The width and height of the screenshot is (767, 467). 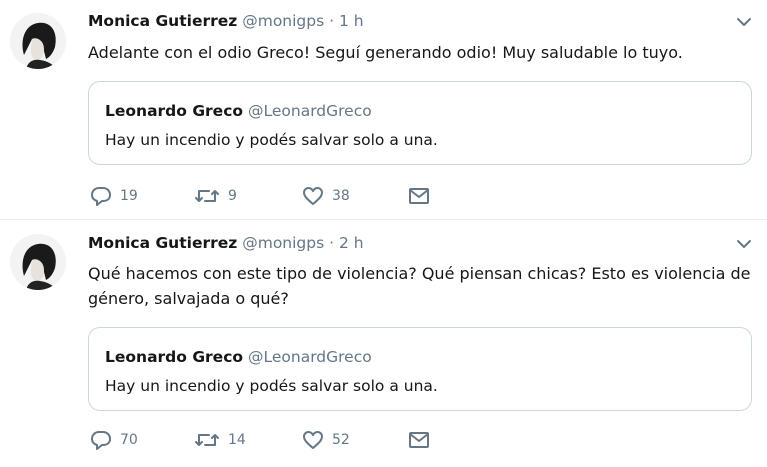 I want to click on timestamp: 1 h, so click(x=351, y=21).